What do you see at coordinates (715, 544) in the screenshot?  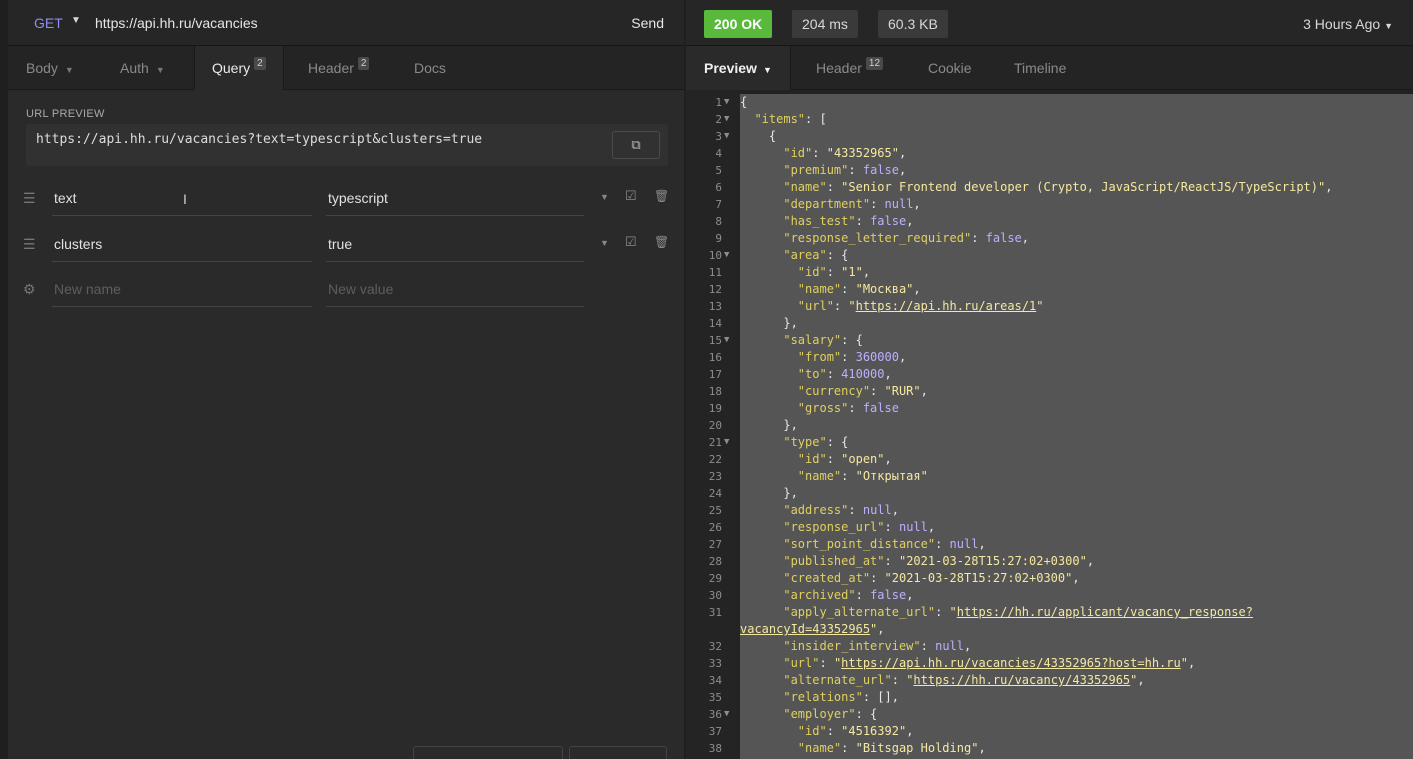 I see `line-number: 27` at bounding box center [715, 544].